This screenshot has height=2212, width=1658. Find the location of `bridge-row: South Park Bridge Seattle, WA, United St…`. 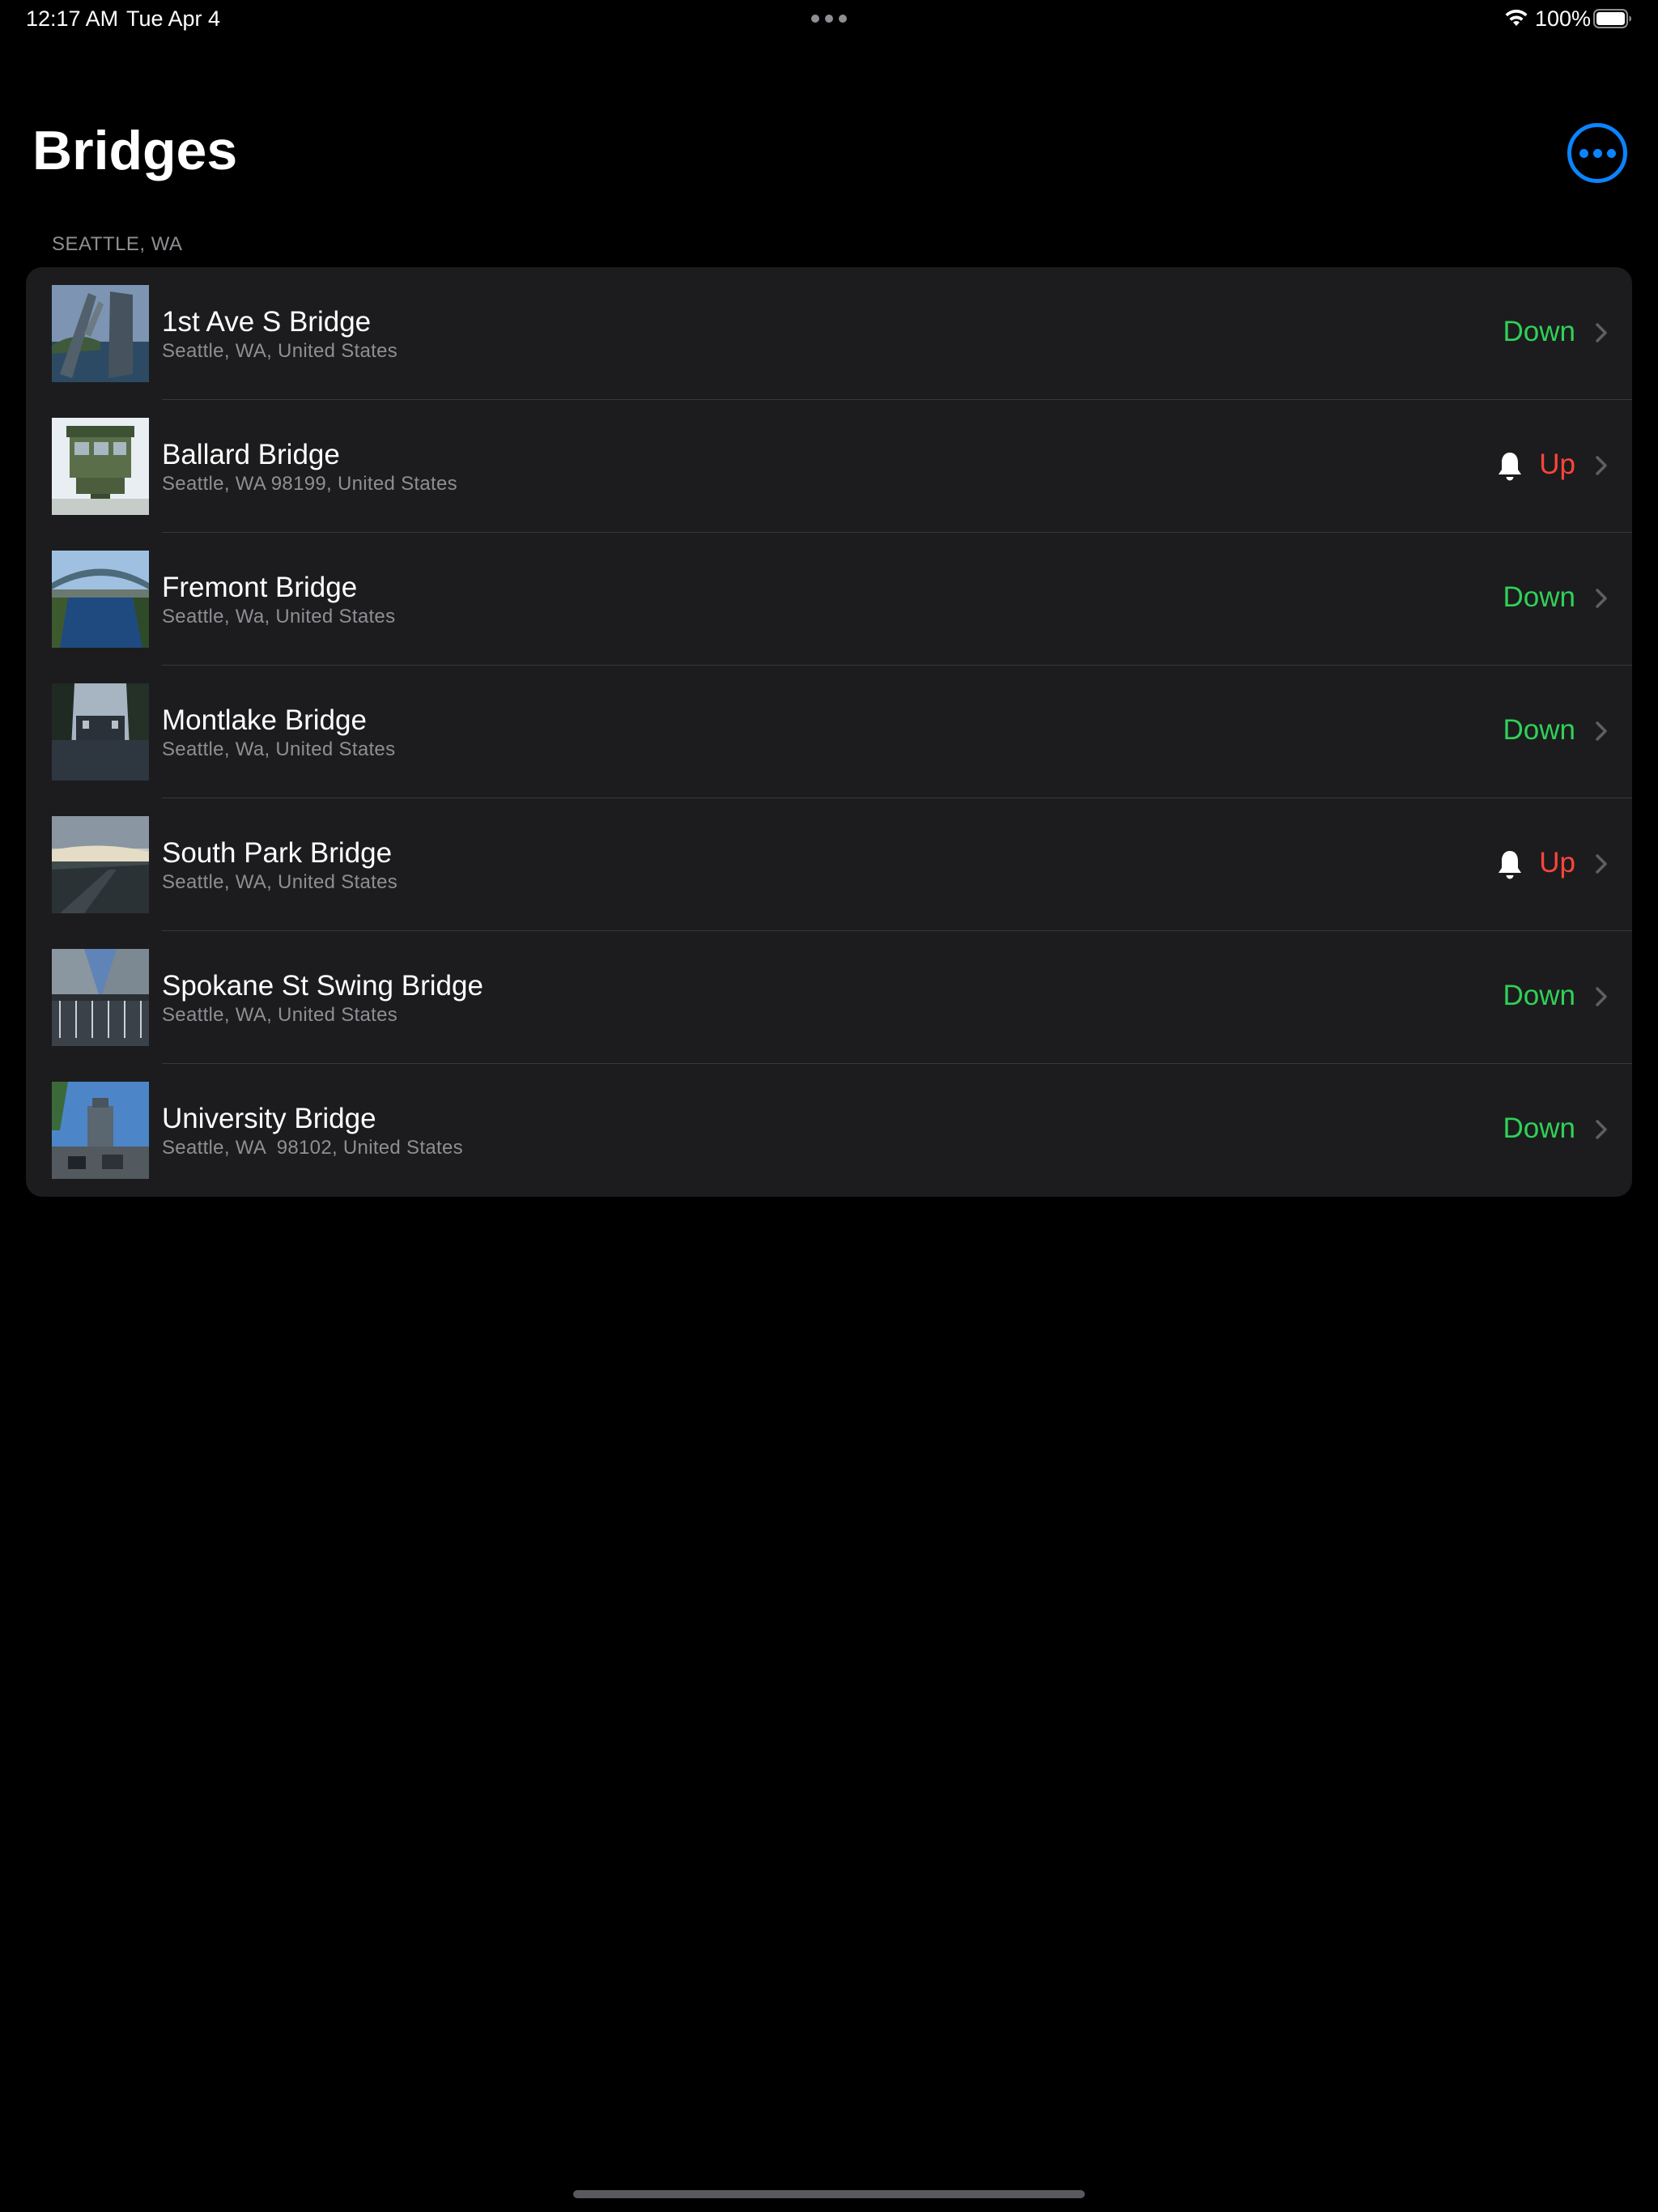

bridge-row: South Park Bridge Seattle, WA, United St… is located at coordinates (829, 865).